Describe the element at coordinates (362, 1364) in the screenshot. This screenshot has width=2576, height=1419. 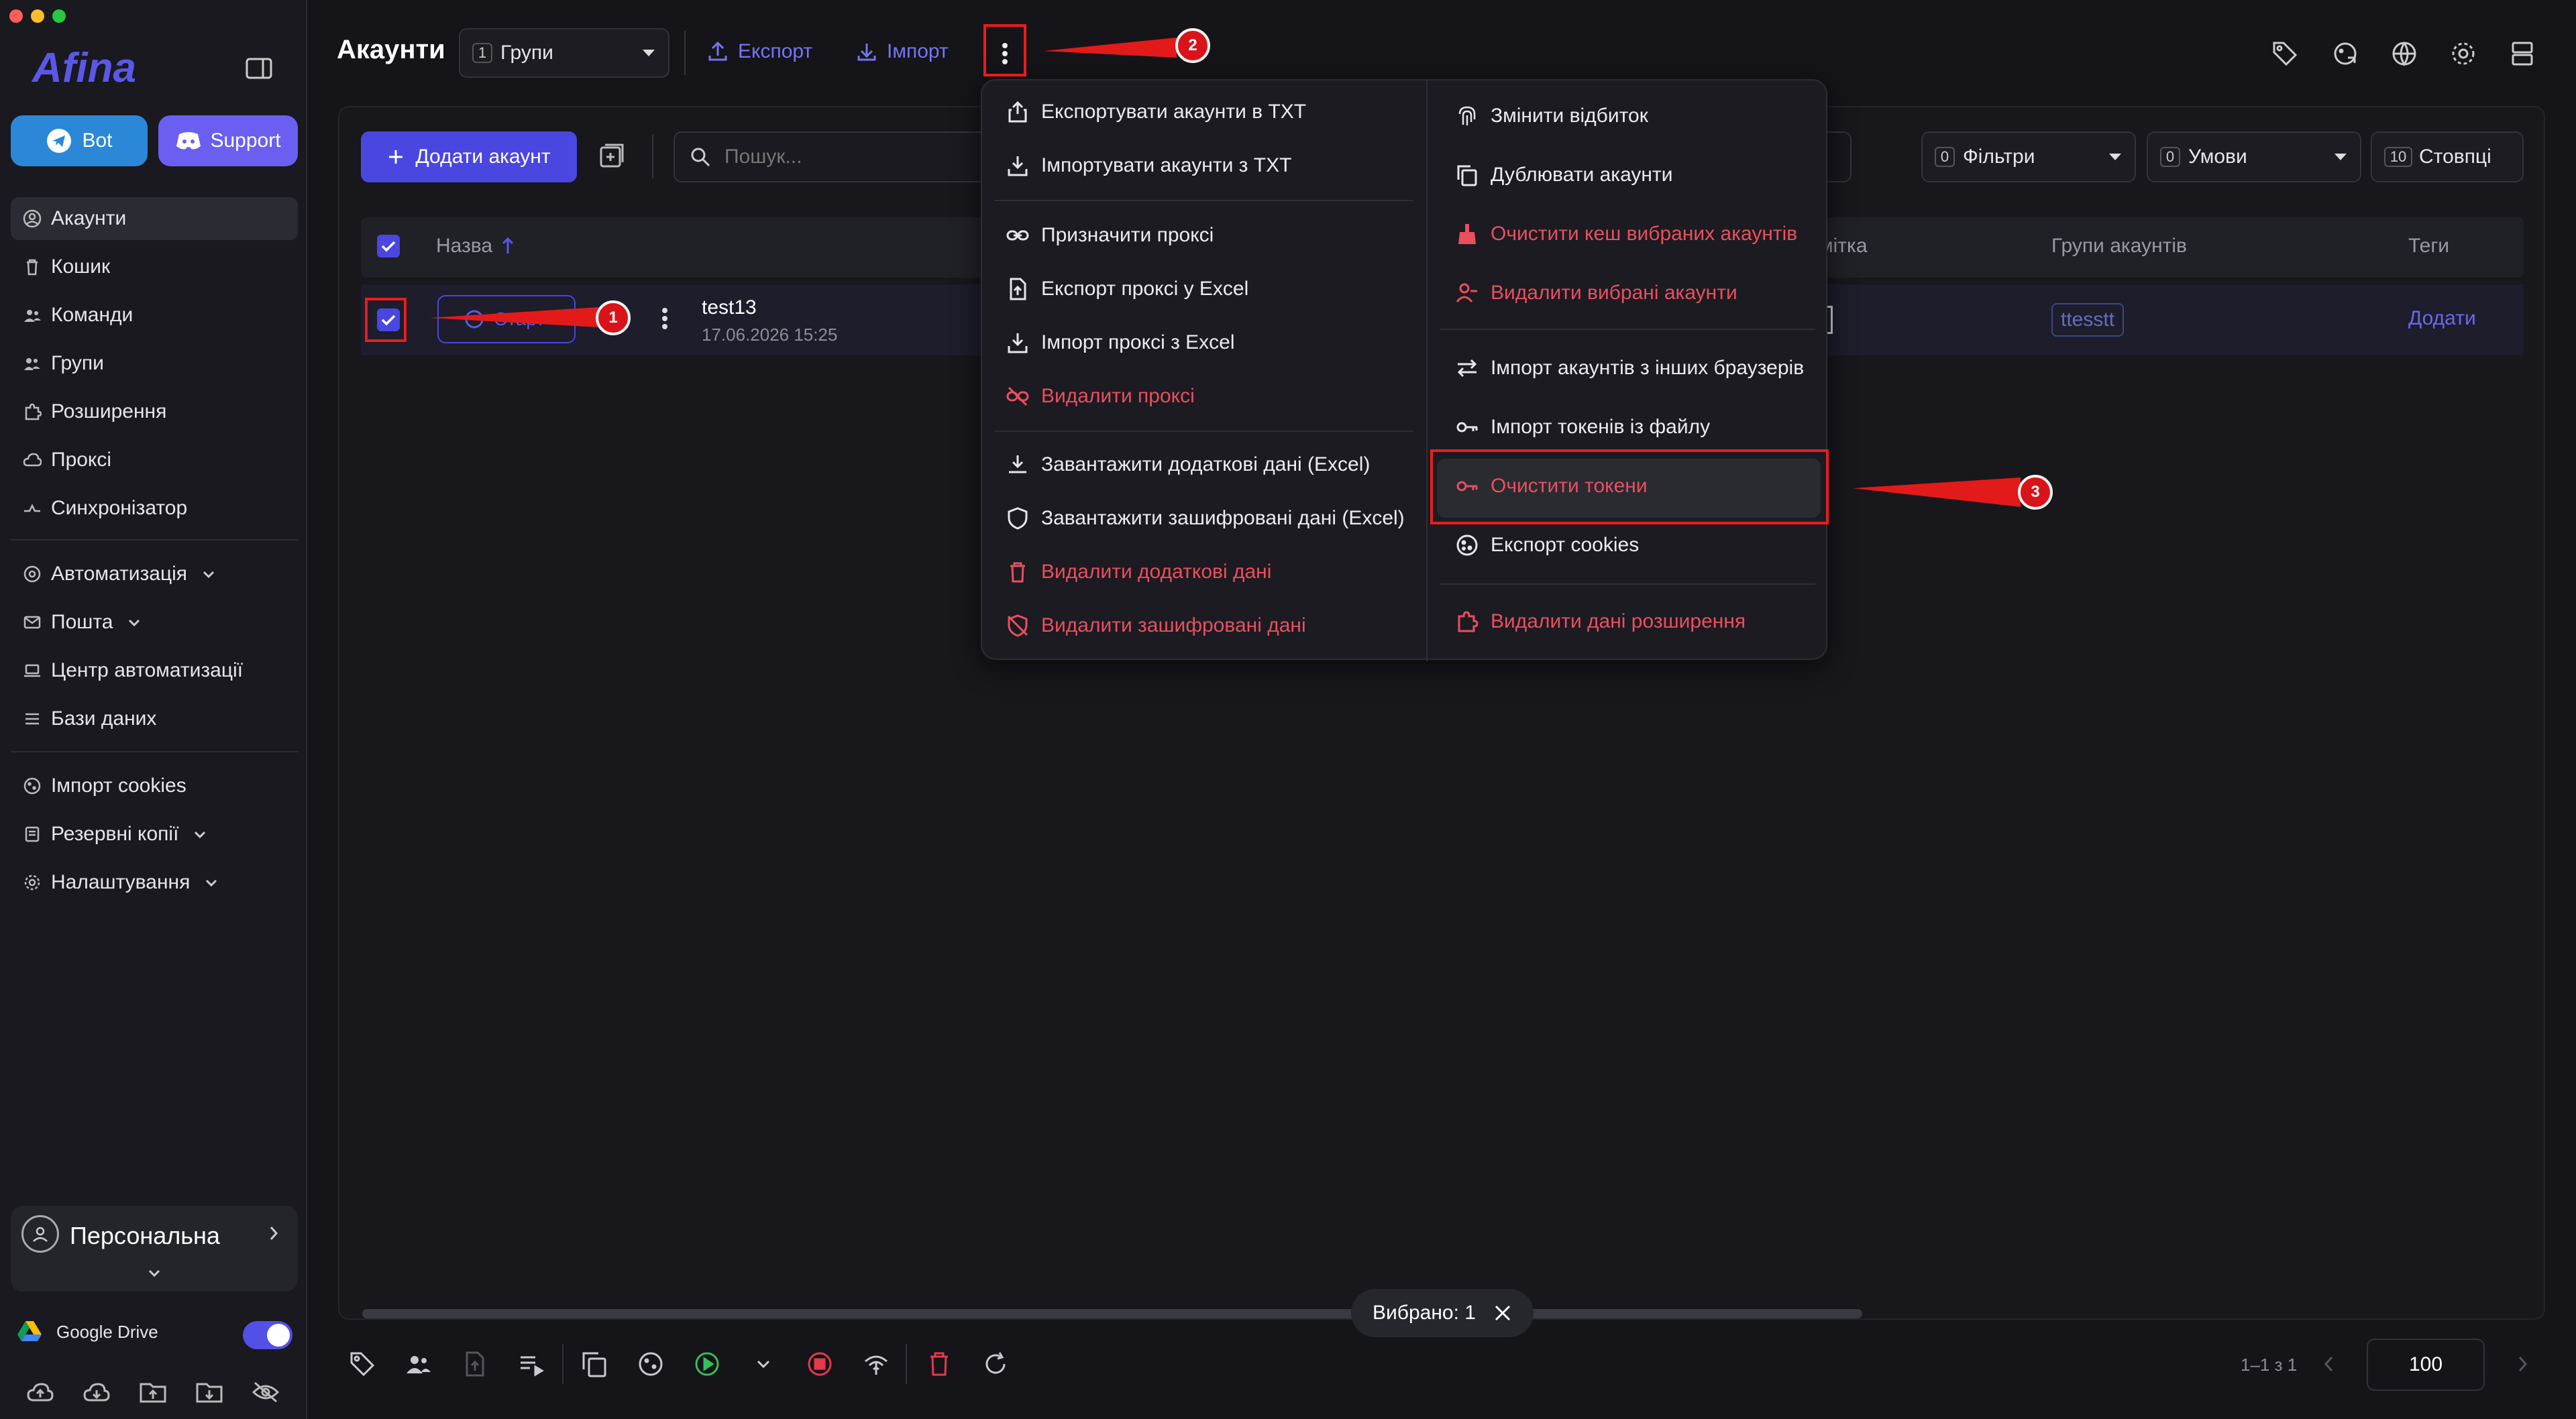
I see `tag-icon` at that location.